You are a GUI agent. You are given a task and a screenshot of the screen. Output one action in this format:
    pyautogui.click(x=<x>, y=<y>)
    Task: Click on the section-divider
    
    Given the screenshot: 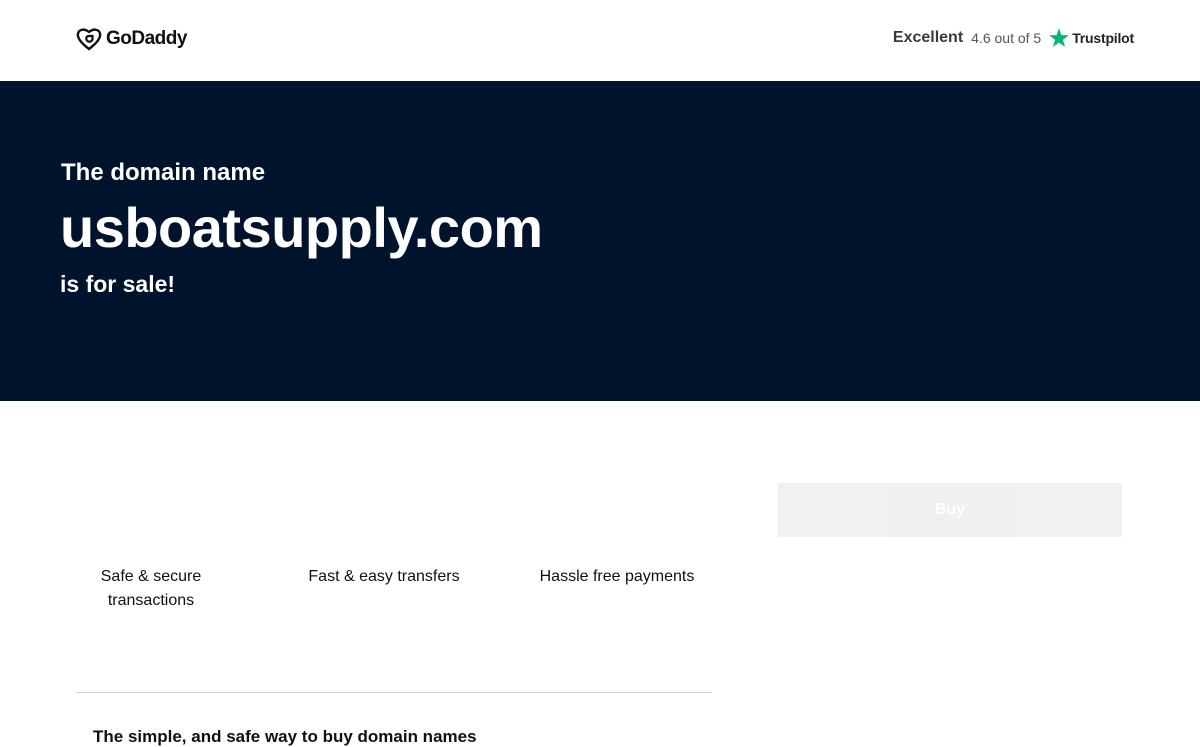 What is the action you would take?
    pyautogui.click(x=394, y=692)
    